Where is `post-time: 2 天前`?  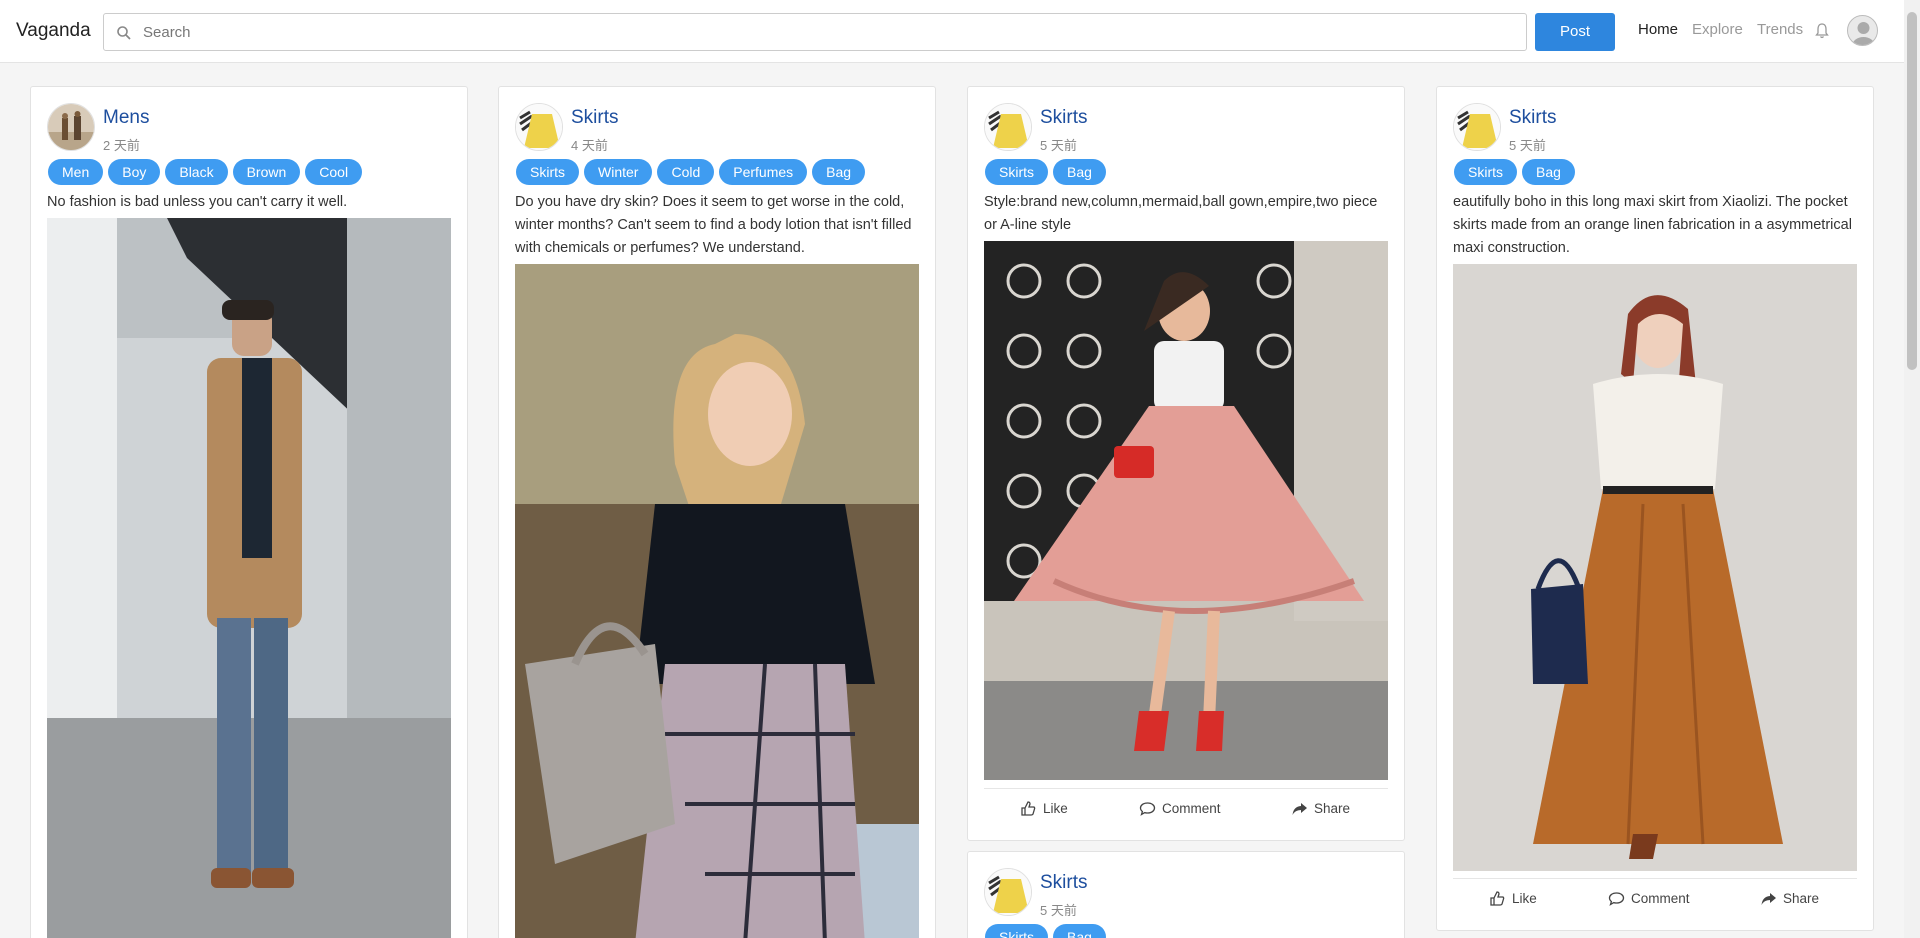 post-time: 2 天前 is located at coordinates (121, 145).